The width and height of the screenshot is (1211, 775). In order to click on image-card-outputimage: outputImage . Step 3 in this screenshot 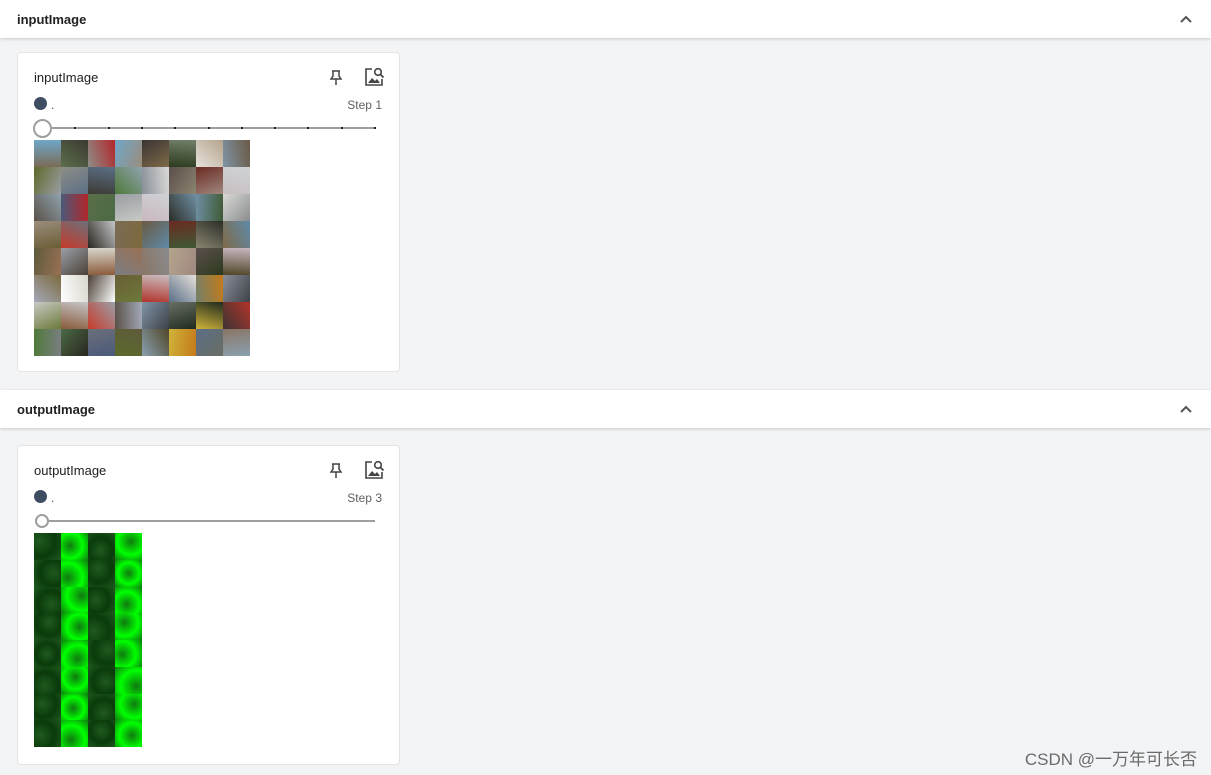, I will do `click(208, 605)`.